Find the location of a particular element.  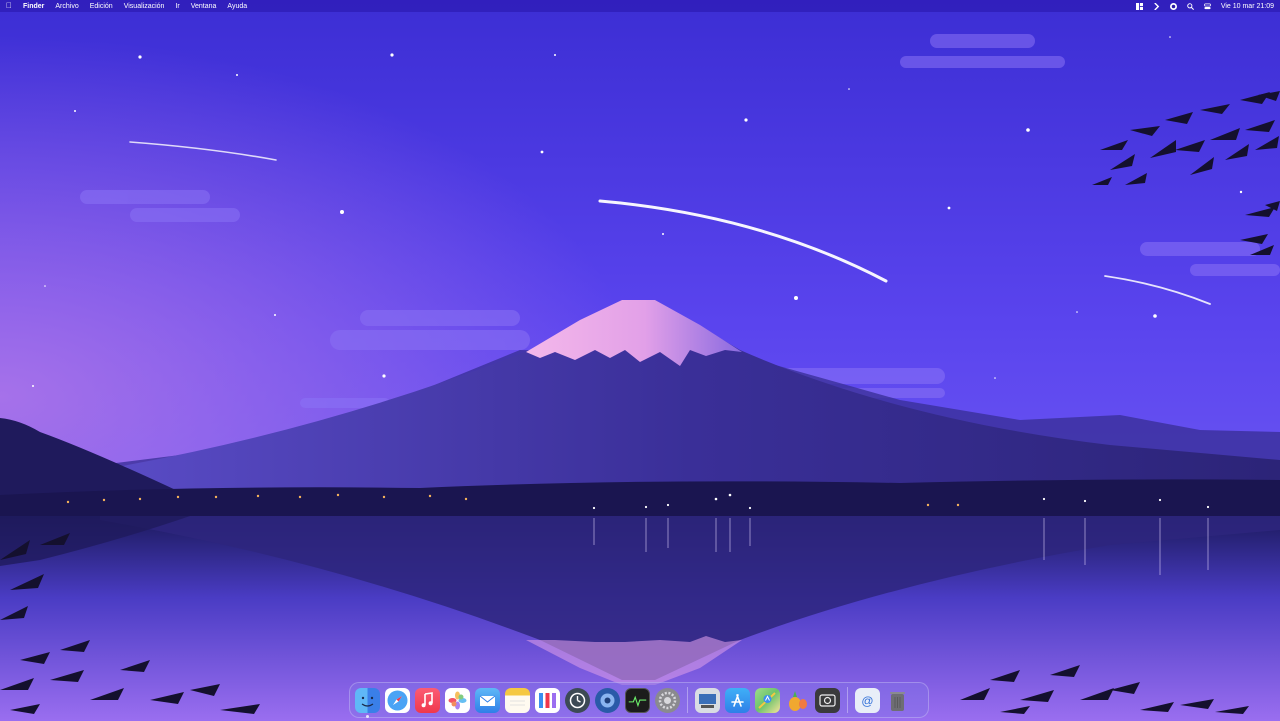

dock-document-icon: @ is located at coordinates (867, 700).